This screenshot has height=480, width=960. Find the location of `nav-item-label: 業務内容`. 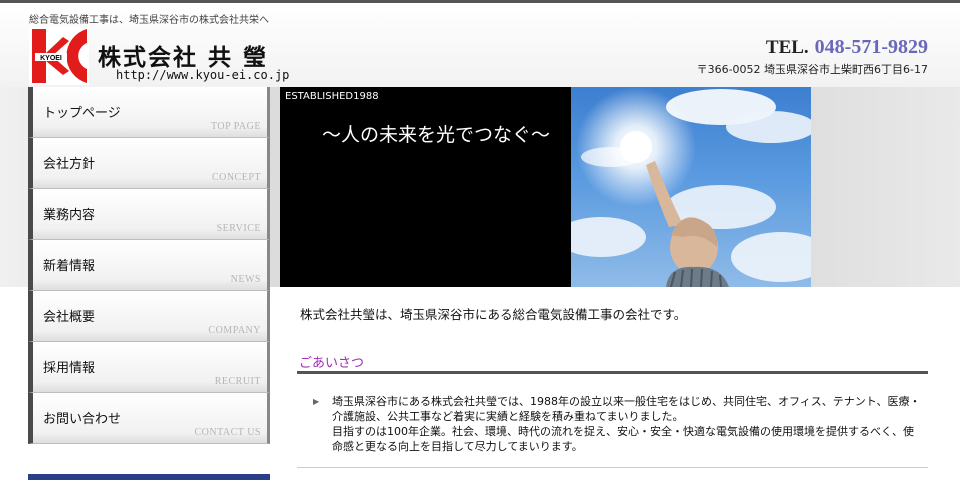

nav-item-label: 業務内容 is located at coordinates (69, 215).